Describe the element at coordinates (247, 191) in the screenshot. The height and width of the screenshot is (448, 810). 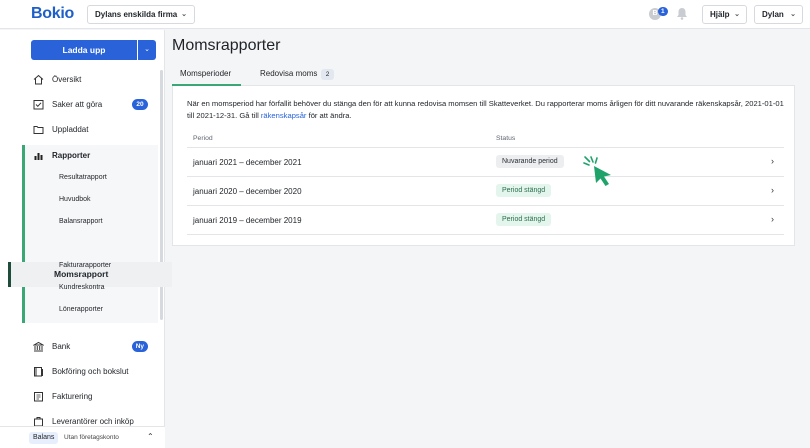
I see `period-label: januari 2020 – december 2020` at that location.